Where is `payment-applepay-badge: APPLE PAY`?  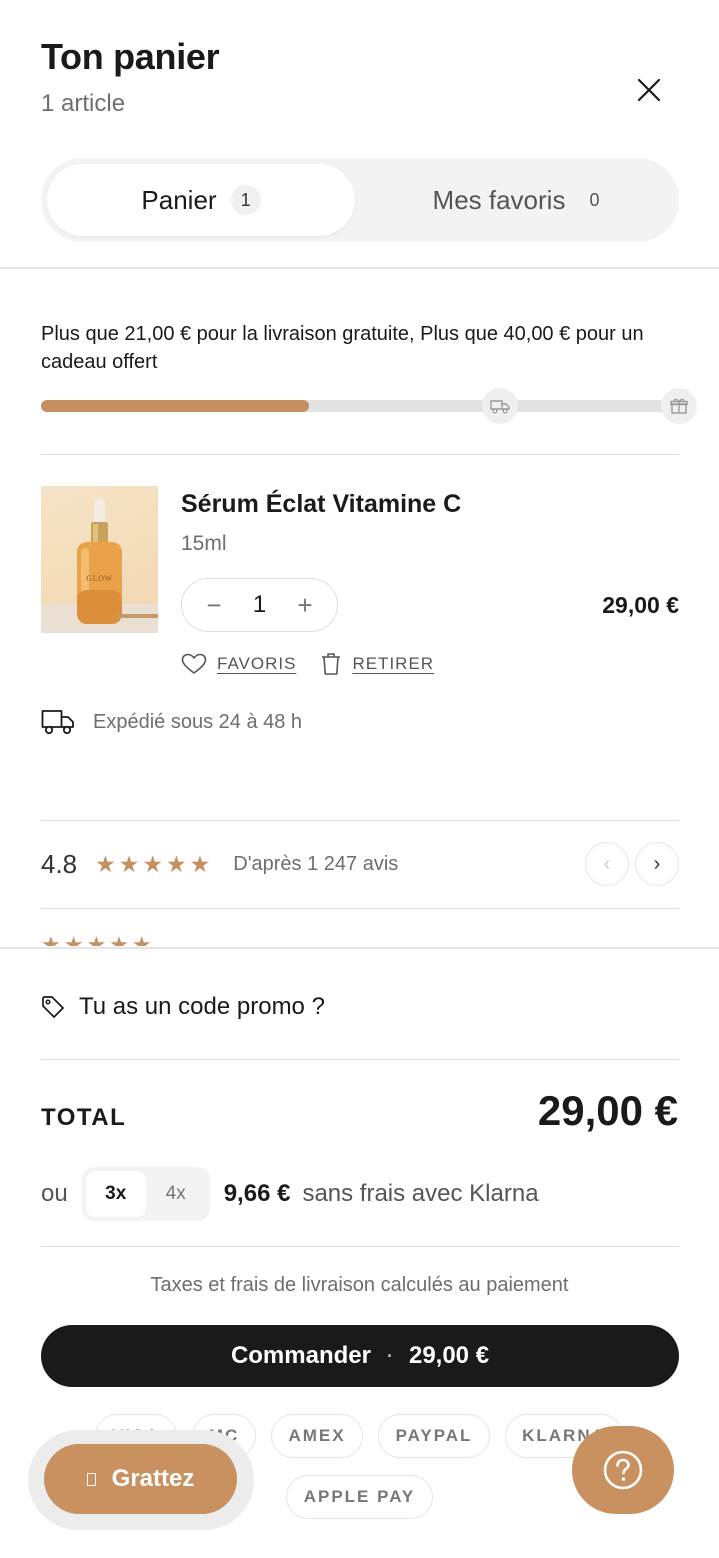
payment-applepay-badge: APPLE PAY is located at coordinates (359, 1497).